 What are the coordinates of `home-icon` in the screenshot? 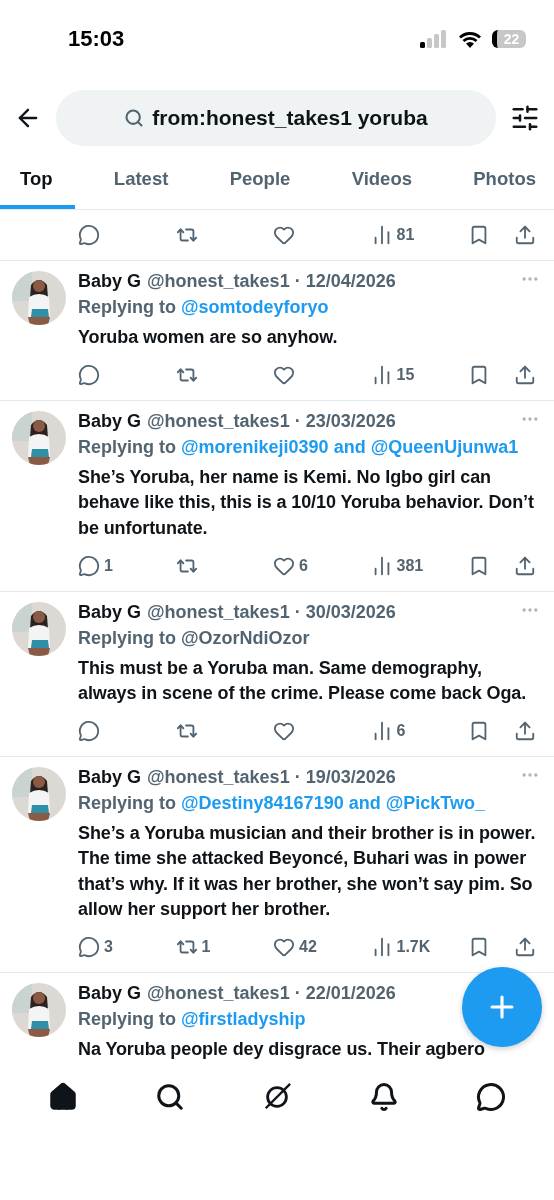 It's located at (63, 1097).